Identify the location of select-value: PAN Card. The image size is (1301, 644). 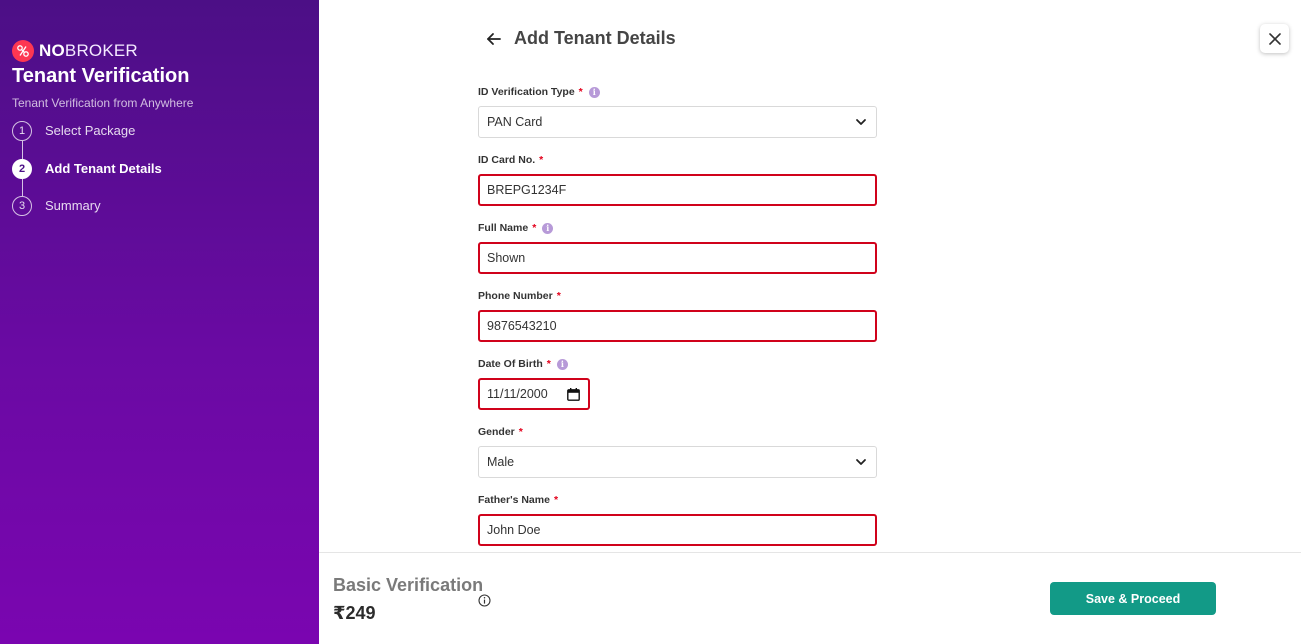
(515, 122).